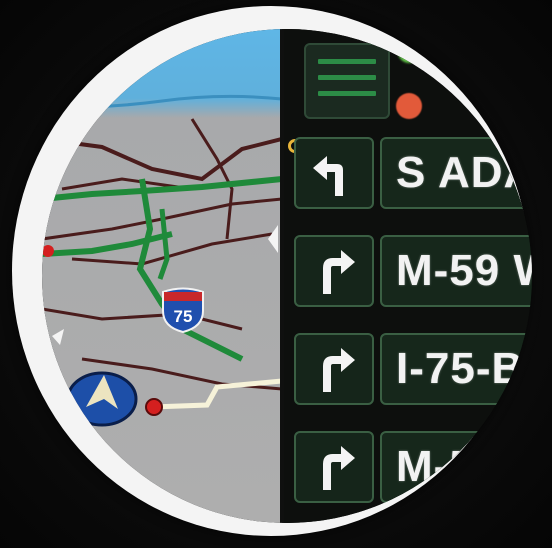 The height and width of the screenshot is (548, 552). I want to click on route-point-icon, so click(154, 407).